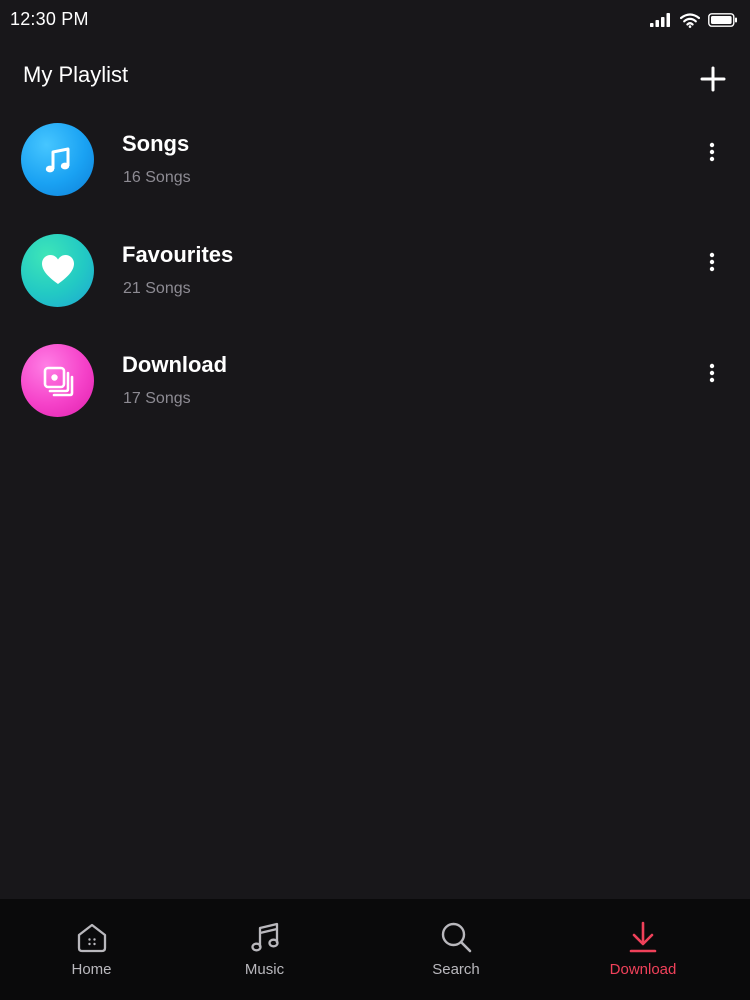 The width and height of the screenshot is (750, 1000). I want to click on tab-label: Download, so click(643, 969).